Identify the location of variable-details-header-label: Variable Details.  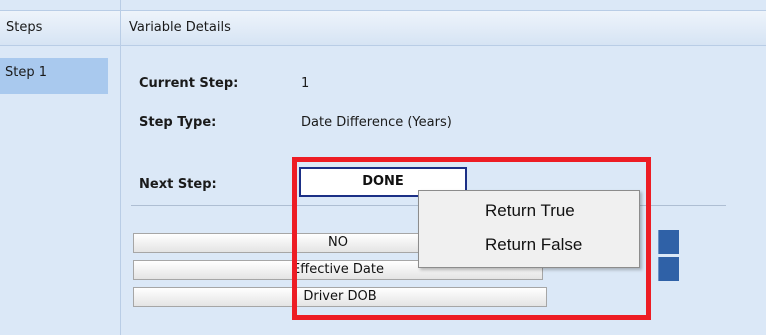
(180, 27).